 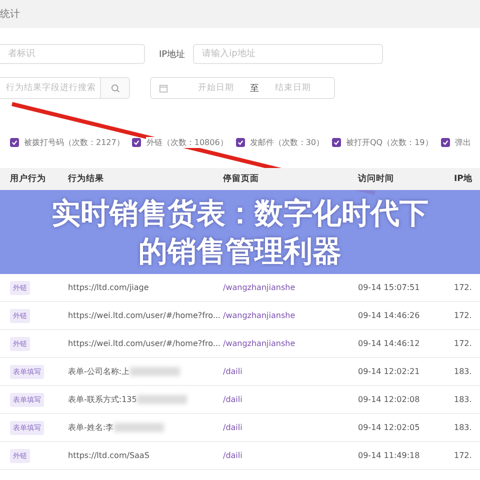 I want to click on end-date-field: 结束日期, so click(x=293, y=88).